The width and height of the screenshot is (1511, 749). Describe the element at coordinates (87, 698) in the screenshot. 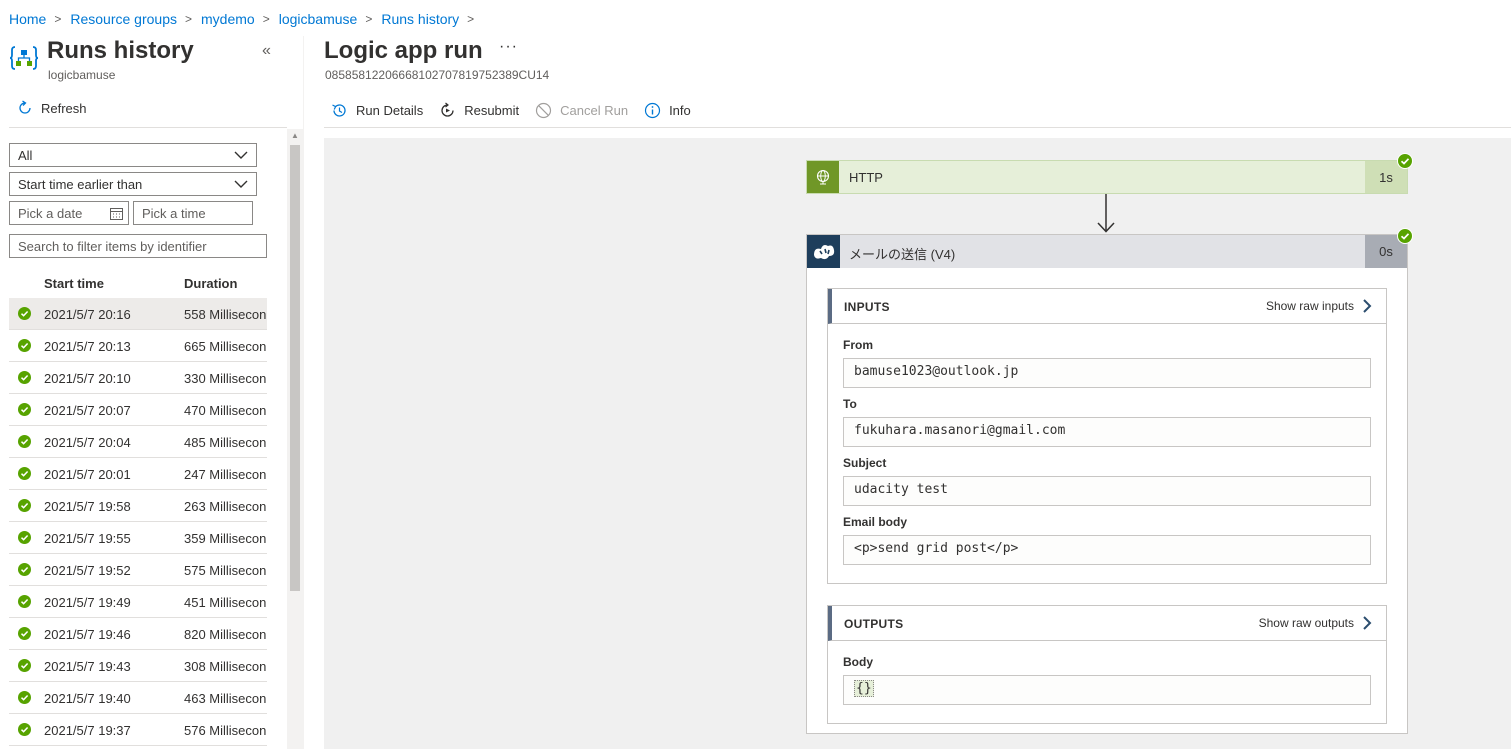

I see `run-start-time: 2021/5/7 19:40` at that location.